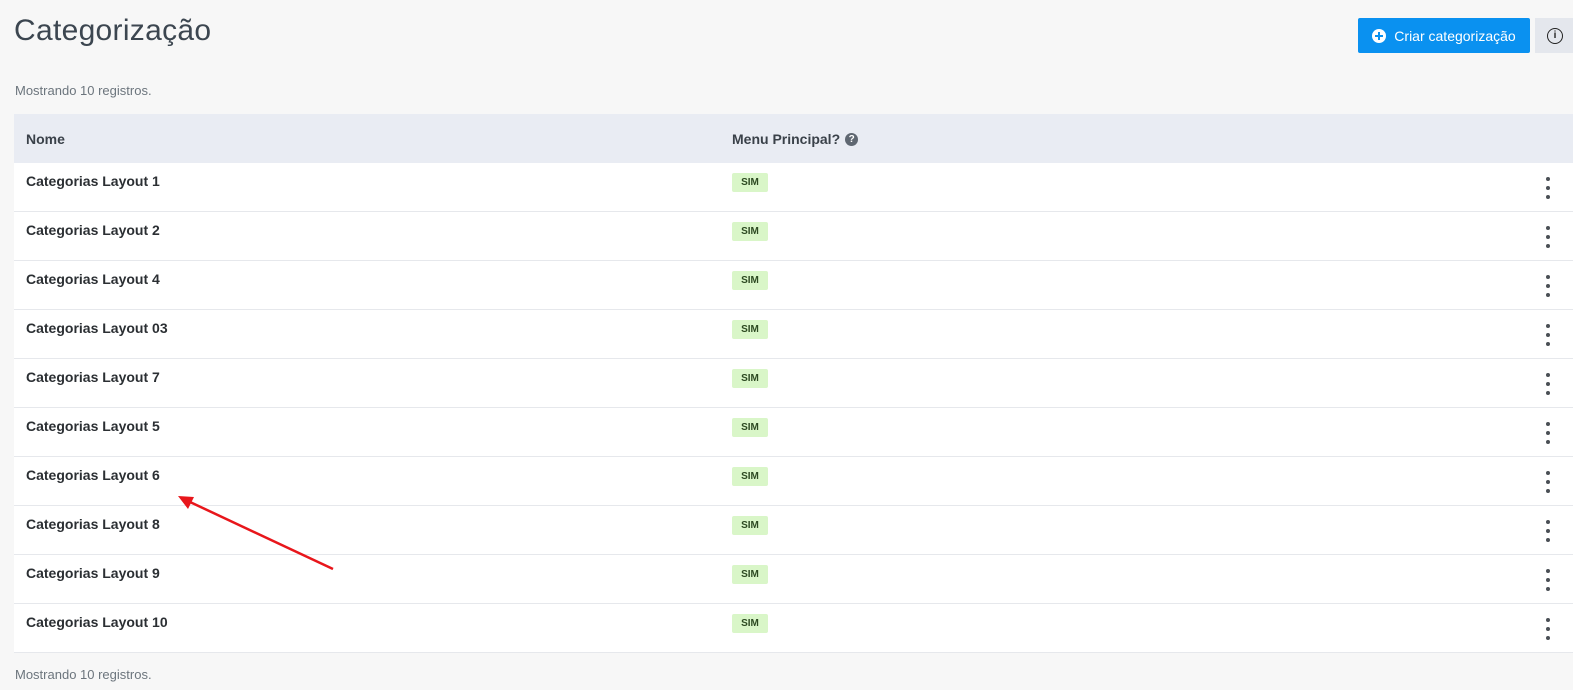 This screenshot has width=1573, height=690. I want to click on row-name: Categorias Layout 2, so click(93, 230).